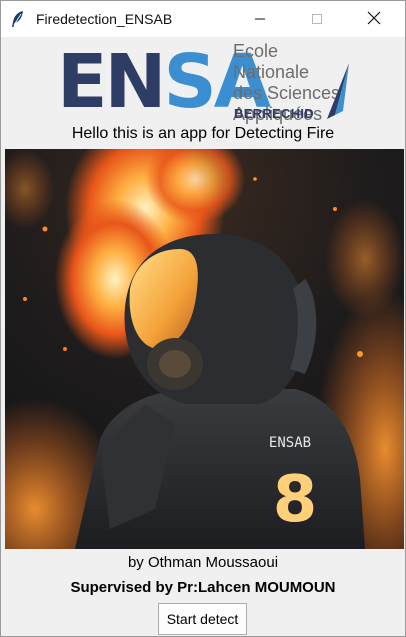 This screenshot has height=637, width=406. What do you see at coordinates (338, 94) in the screenshot?
I see `logo-arrow-icon` at bounding box center [338, 94].